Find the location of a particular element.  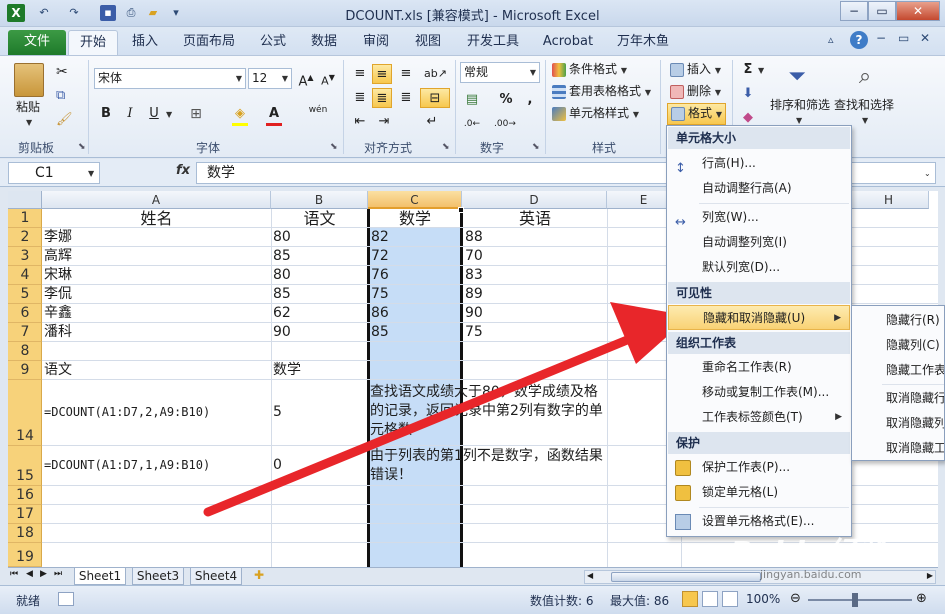

cell-b14: 5 is located at coordinates (277, 412).